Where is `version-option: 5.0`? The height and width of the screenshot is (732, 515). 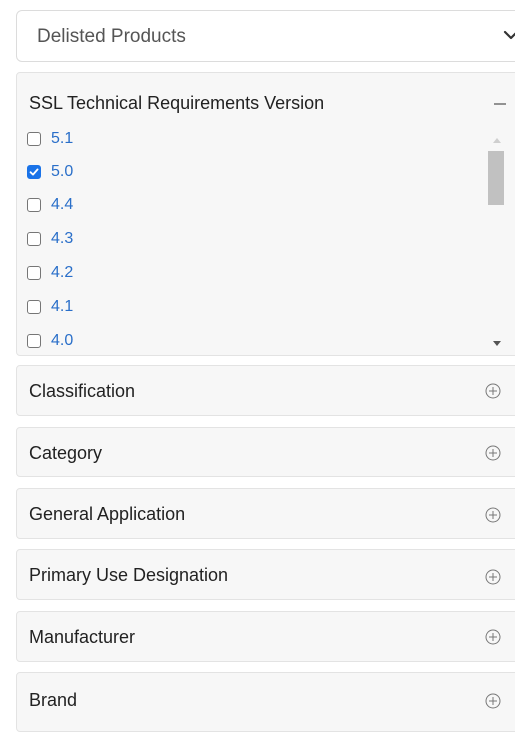
version-option: 5.0 is located at coordinates (50, 172).